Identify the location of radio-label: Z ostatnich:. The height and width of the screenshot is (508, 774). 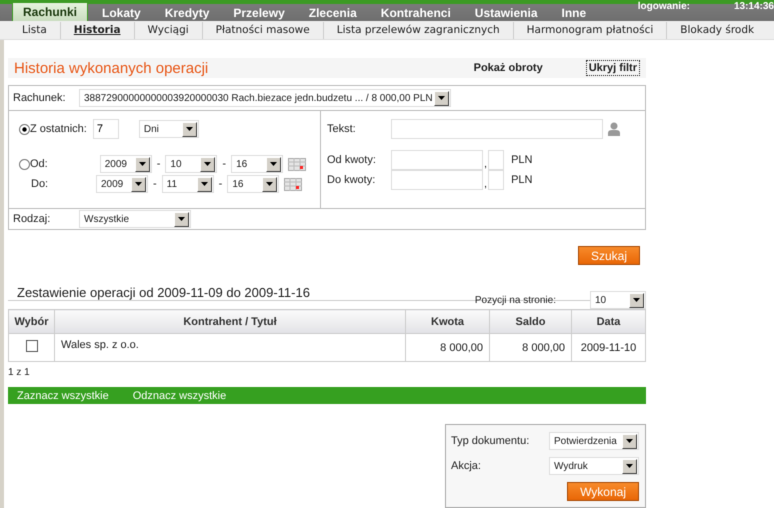
(58, 129).